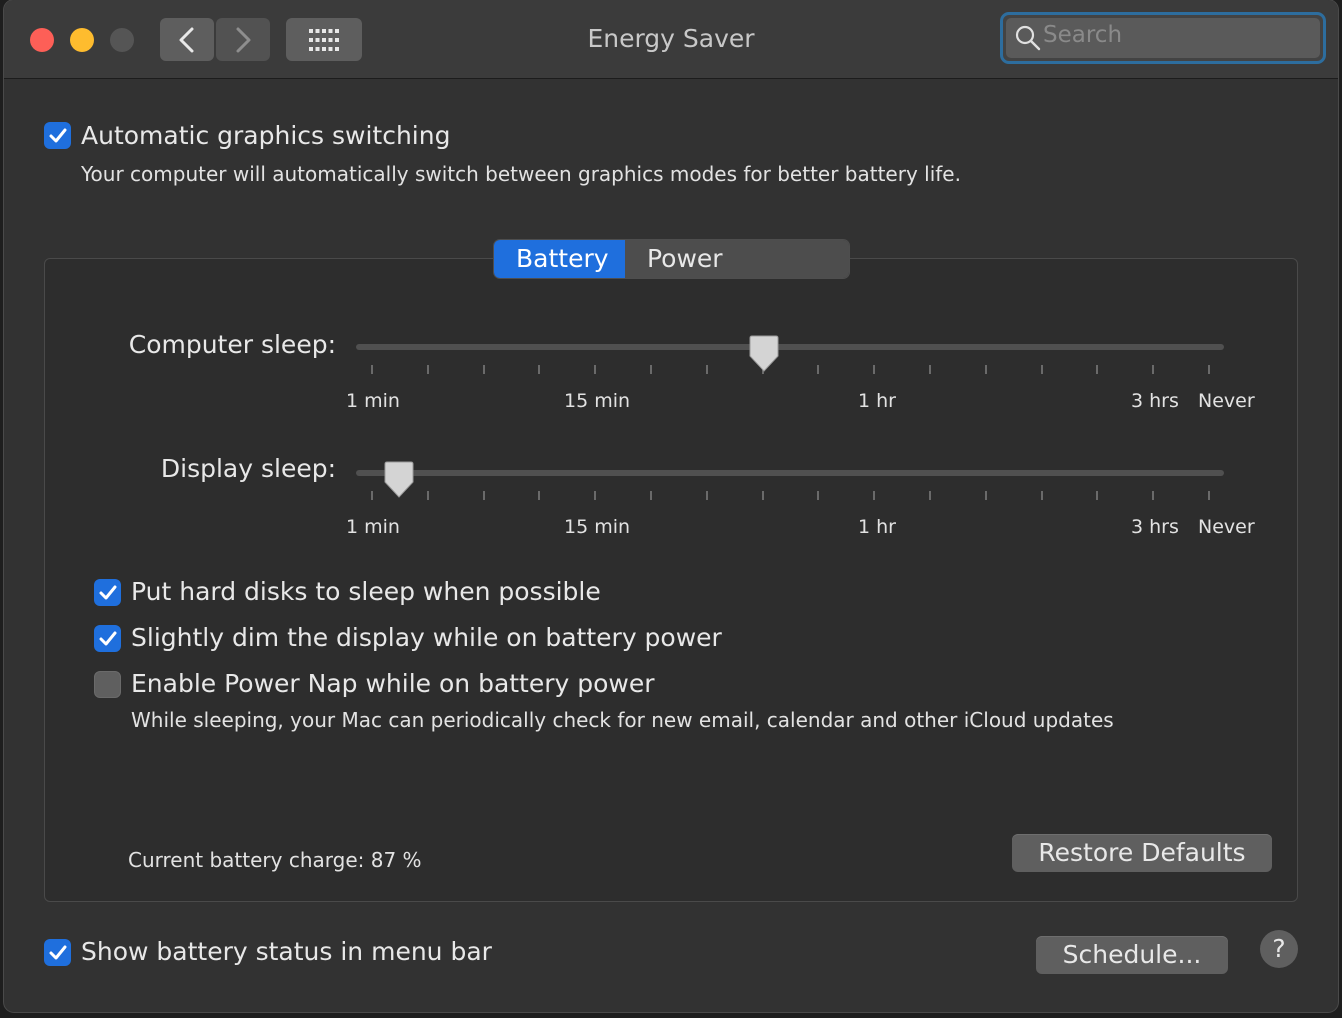 This screenshot has height=1018, width=1342. I want to click on title-bar: Energy Saver, so click(671, 39).